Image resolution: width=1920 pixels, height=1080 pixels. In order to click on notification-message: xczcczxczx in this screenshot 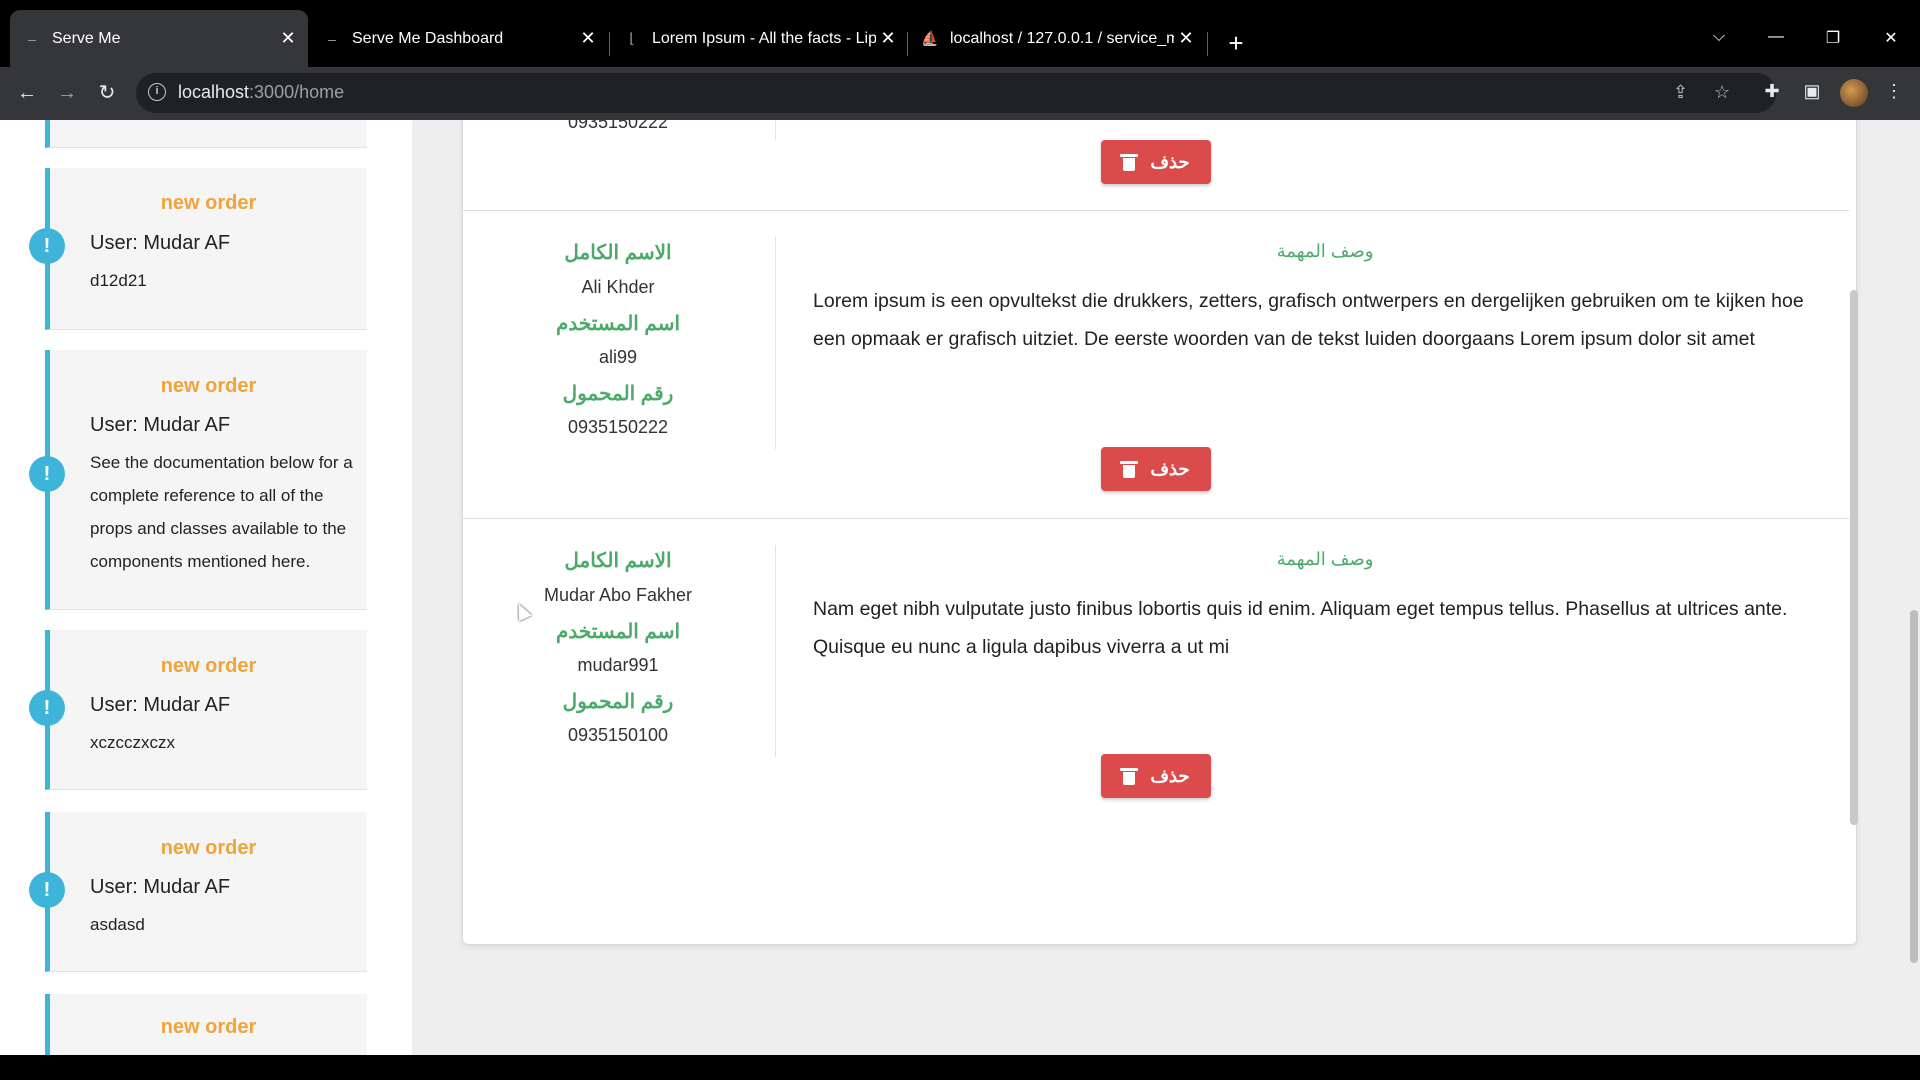, I will do `click(132, 742)`.